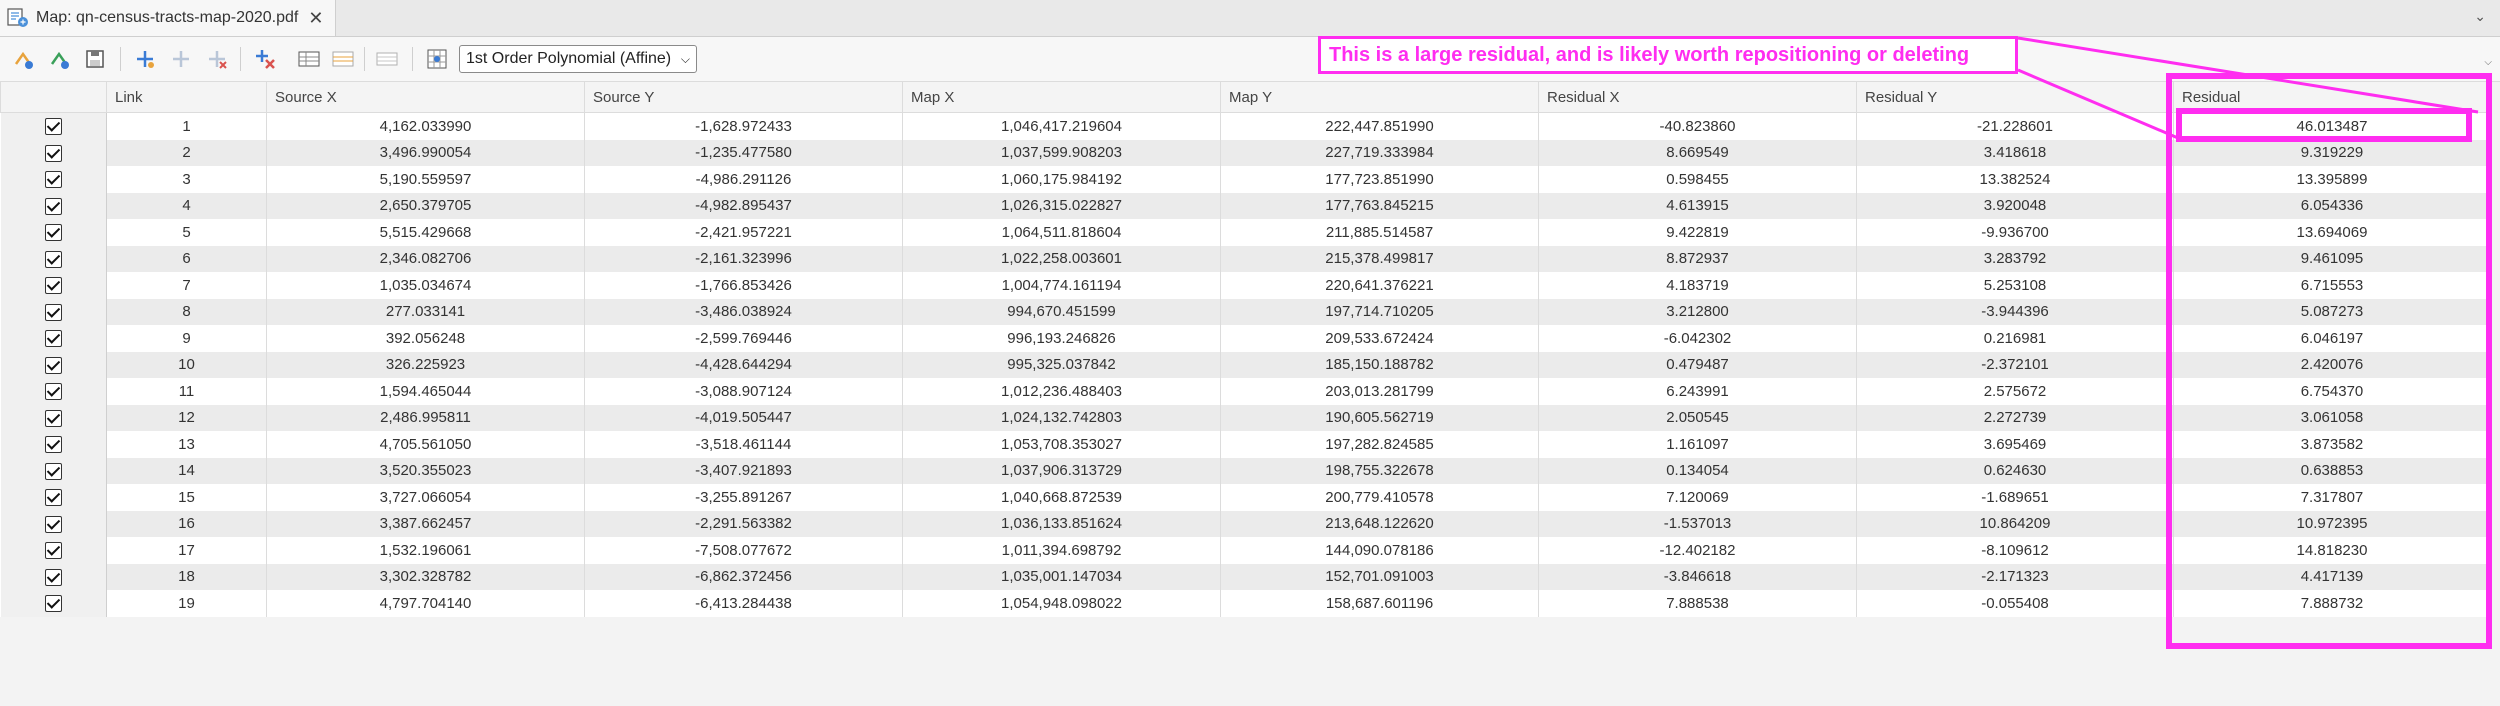  Describe the element at coordinates (743, 576) in the screenshot. I see `cell-source-y: -6,862.372456` at that location.